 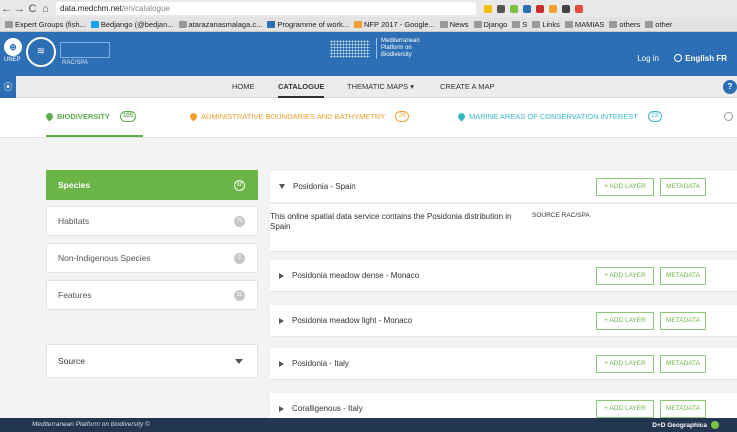 What do you see at coordinates (584, 24) in the screenshot?
I see `bookmark-folder: MAMIAS` at bounding box center [584, 24].